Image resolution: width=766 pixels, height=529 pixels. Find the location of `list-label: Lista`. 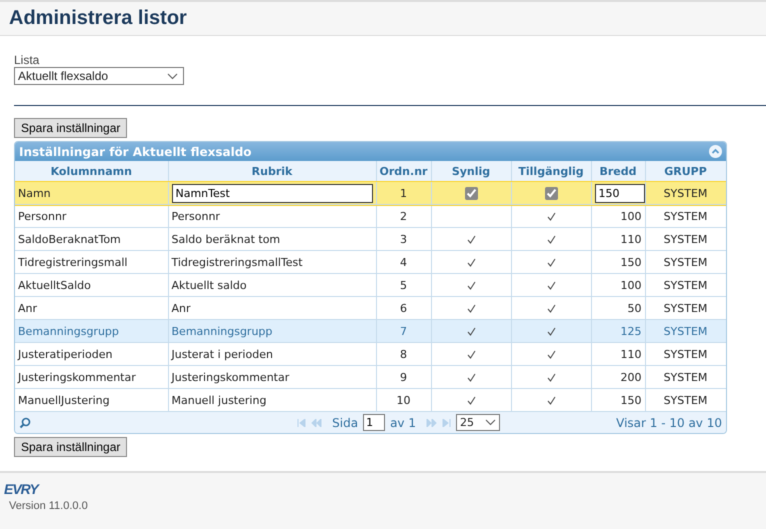

list-label: Lista is located at coordinates (27, 60).